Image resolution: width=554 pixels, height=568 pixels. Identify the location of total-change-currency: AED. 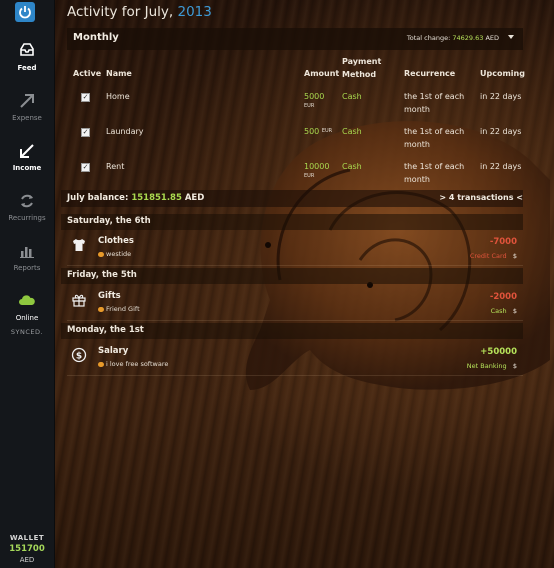
(492, 38).